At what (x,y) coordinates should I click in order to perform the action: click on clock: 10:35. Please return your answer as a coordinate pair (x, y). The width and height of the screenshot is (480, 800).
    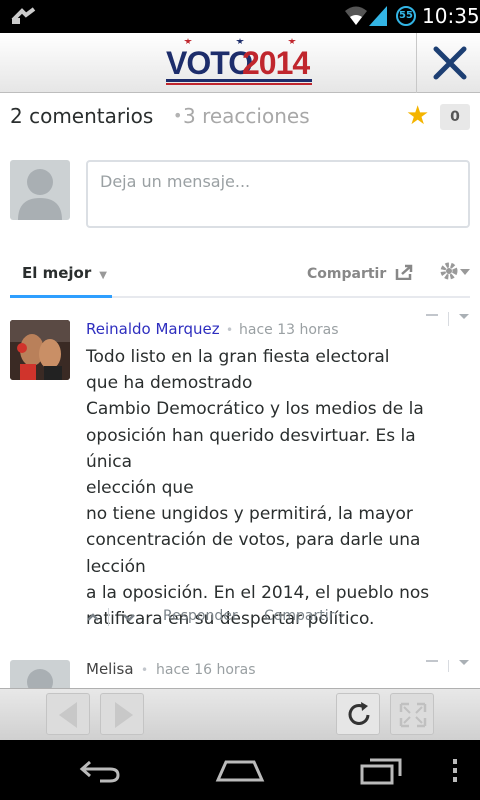
    Looking at the image, I should click on (451, 16).